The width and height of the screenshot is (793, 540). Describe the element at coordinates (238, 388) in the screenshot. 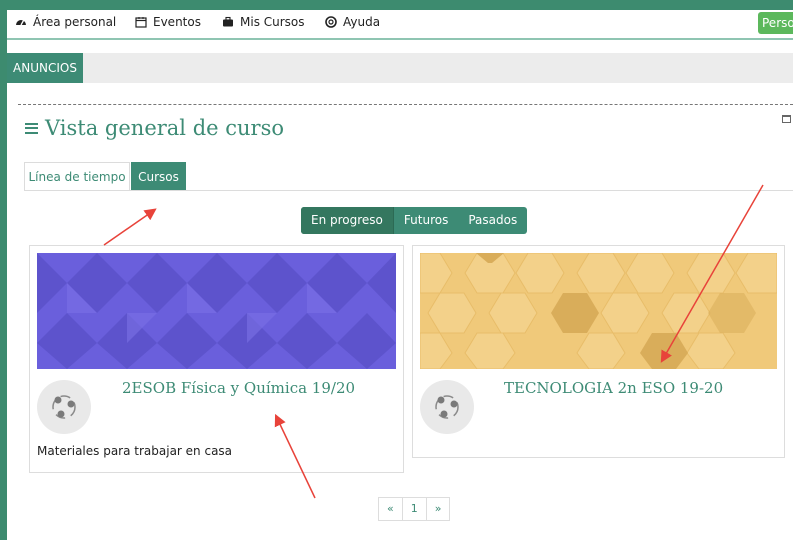

I see `course-title-link: 2ESOB Física y Química 19/20` at that location.